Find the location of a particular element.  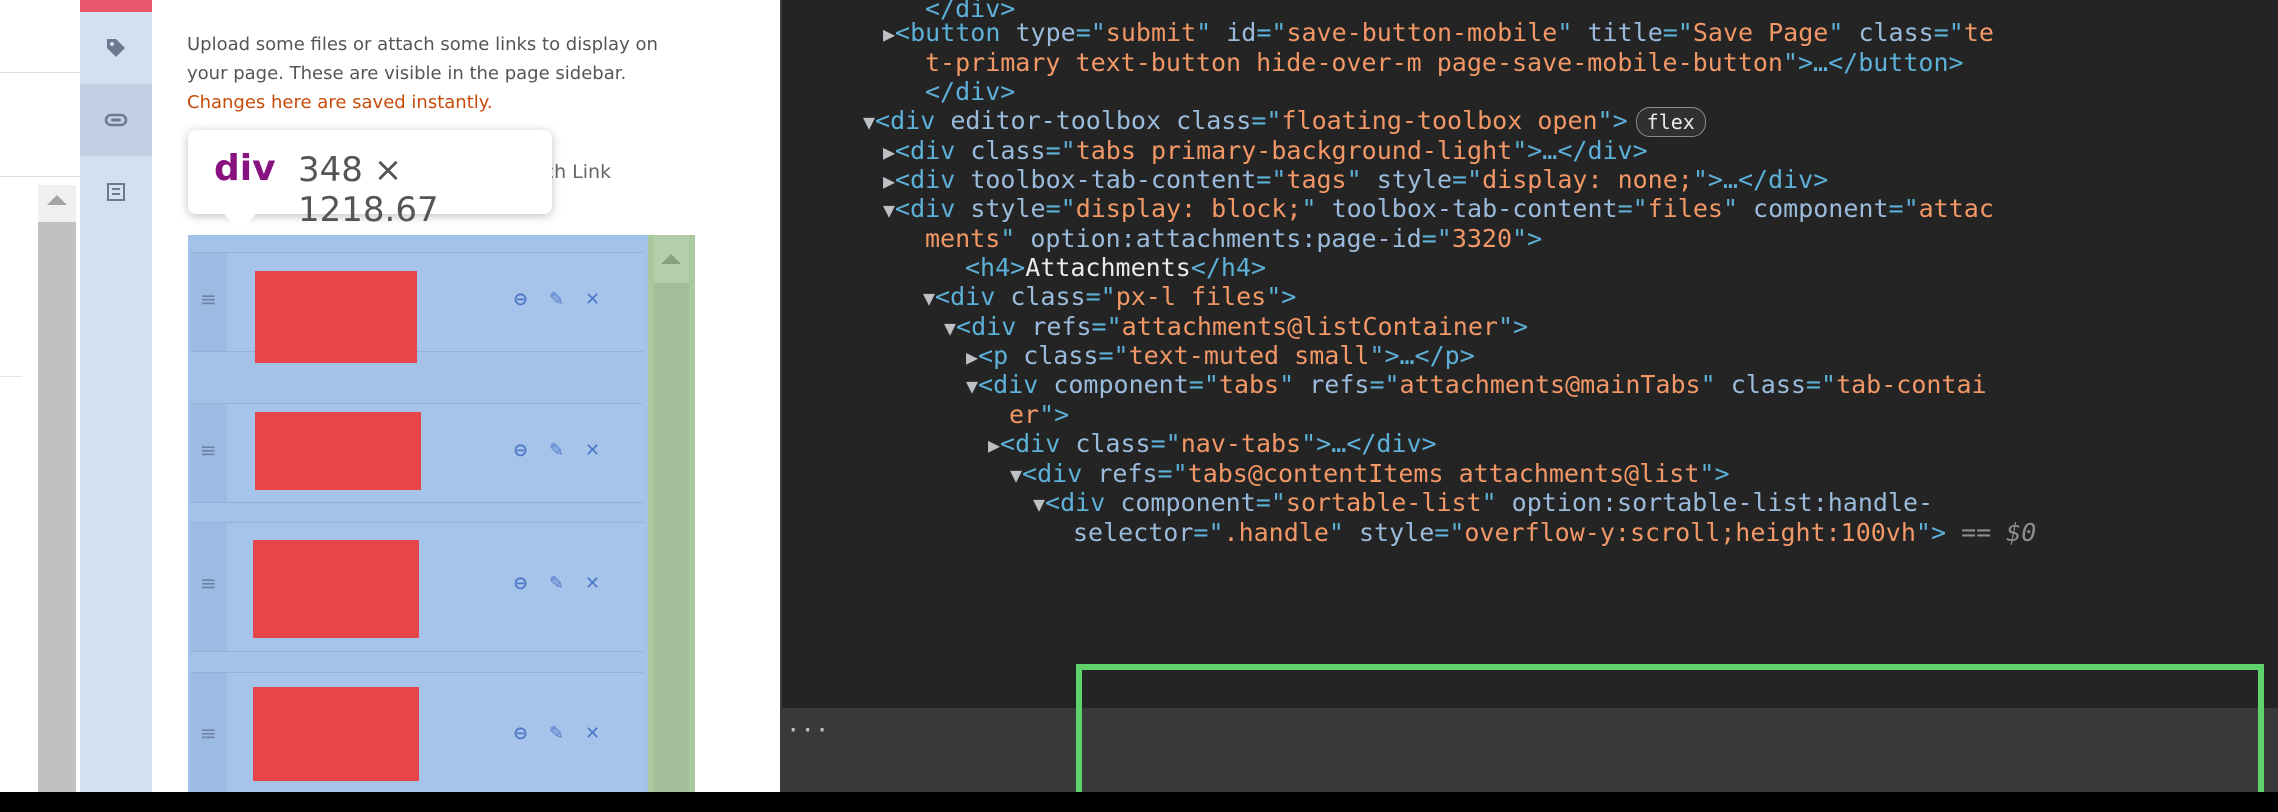

tag-icon is located at coordinates (116, 48).